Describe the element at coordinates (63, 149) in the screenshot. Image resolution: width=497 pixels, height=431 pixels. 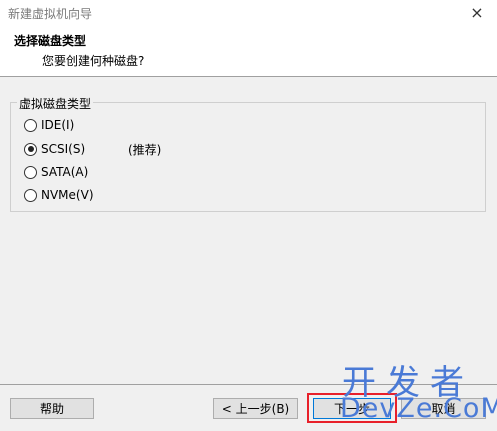
I see `radio-scsi-label: SCSI(S)` at that location.